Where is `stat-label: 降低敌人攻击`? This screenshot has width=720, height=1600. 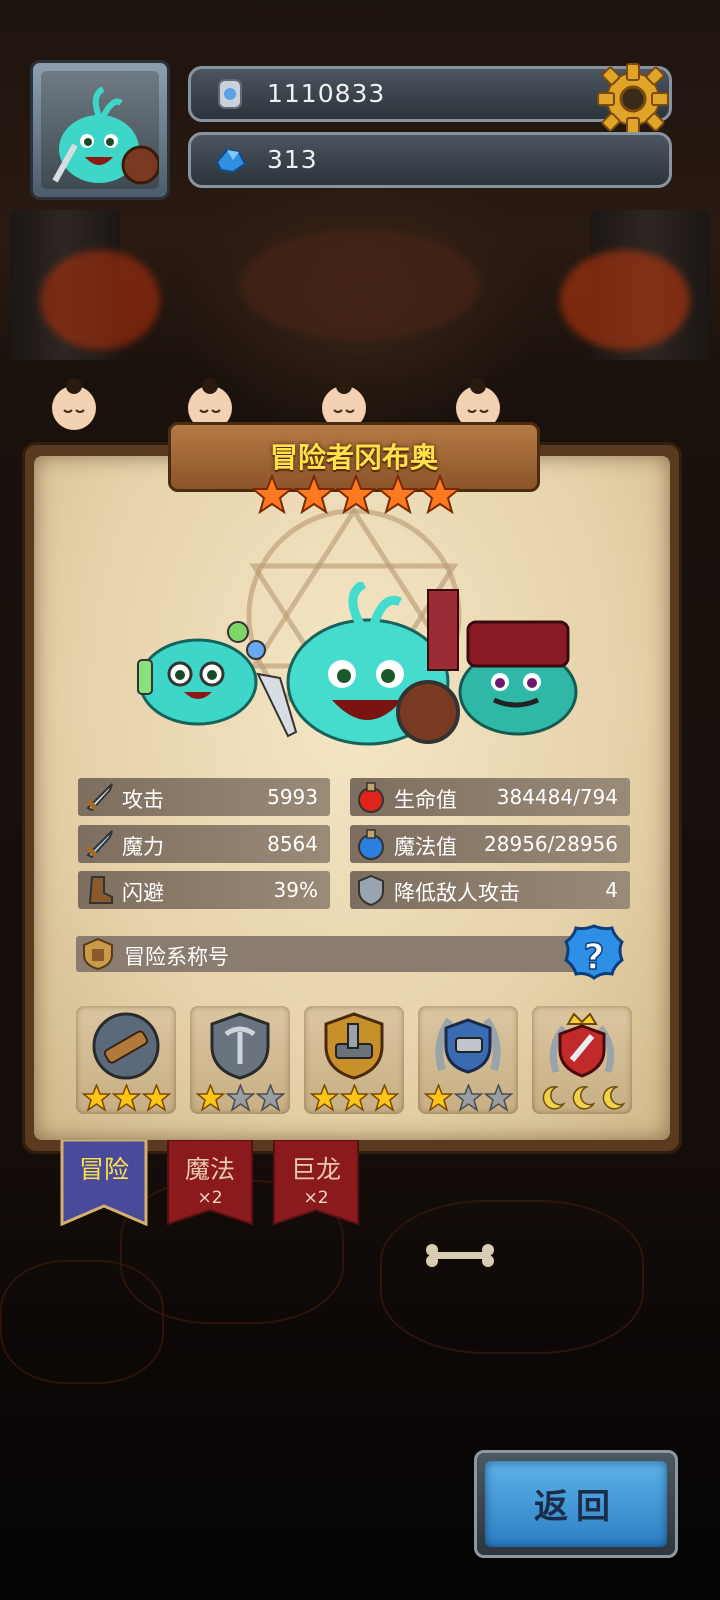 stat-label: 降低敌人攻击 is located at coordinates (457, 893).